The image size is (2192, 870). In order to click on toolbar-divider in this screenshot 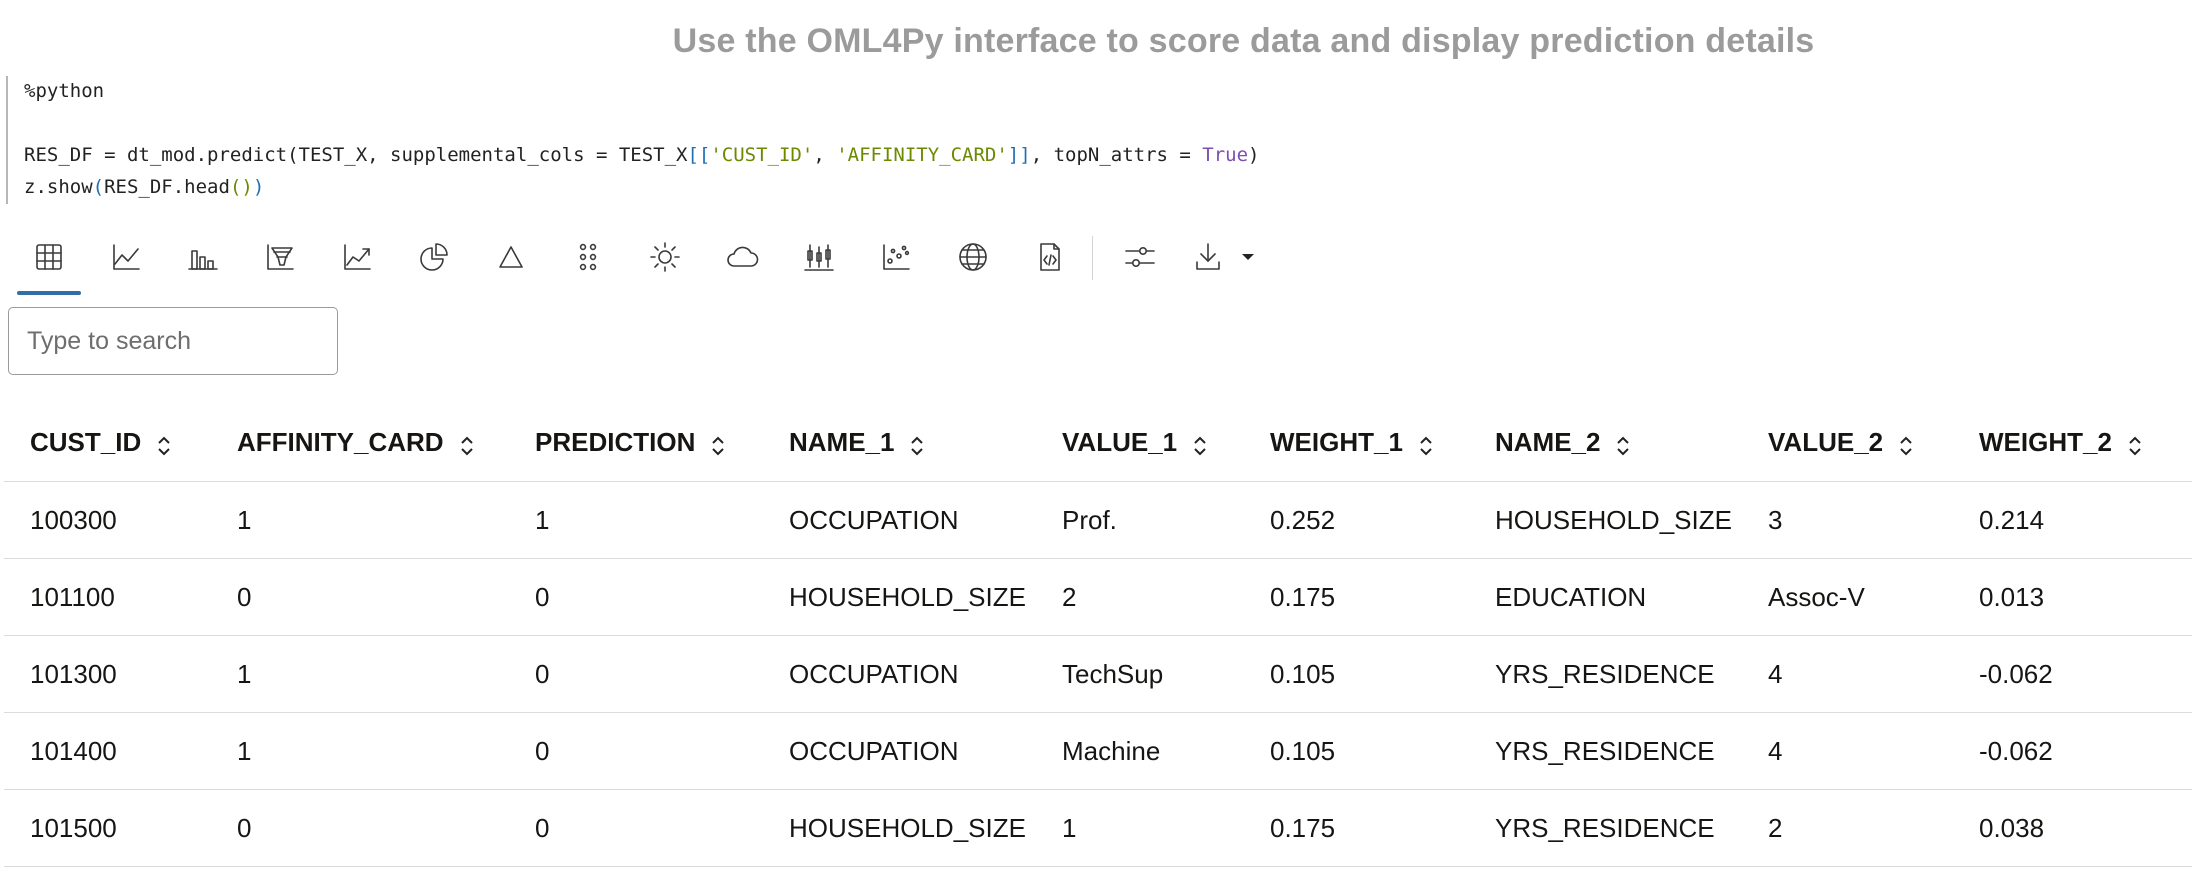, I will do `click(1092, 258)`.